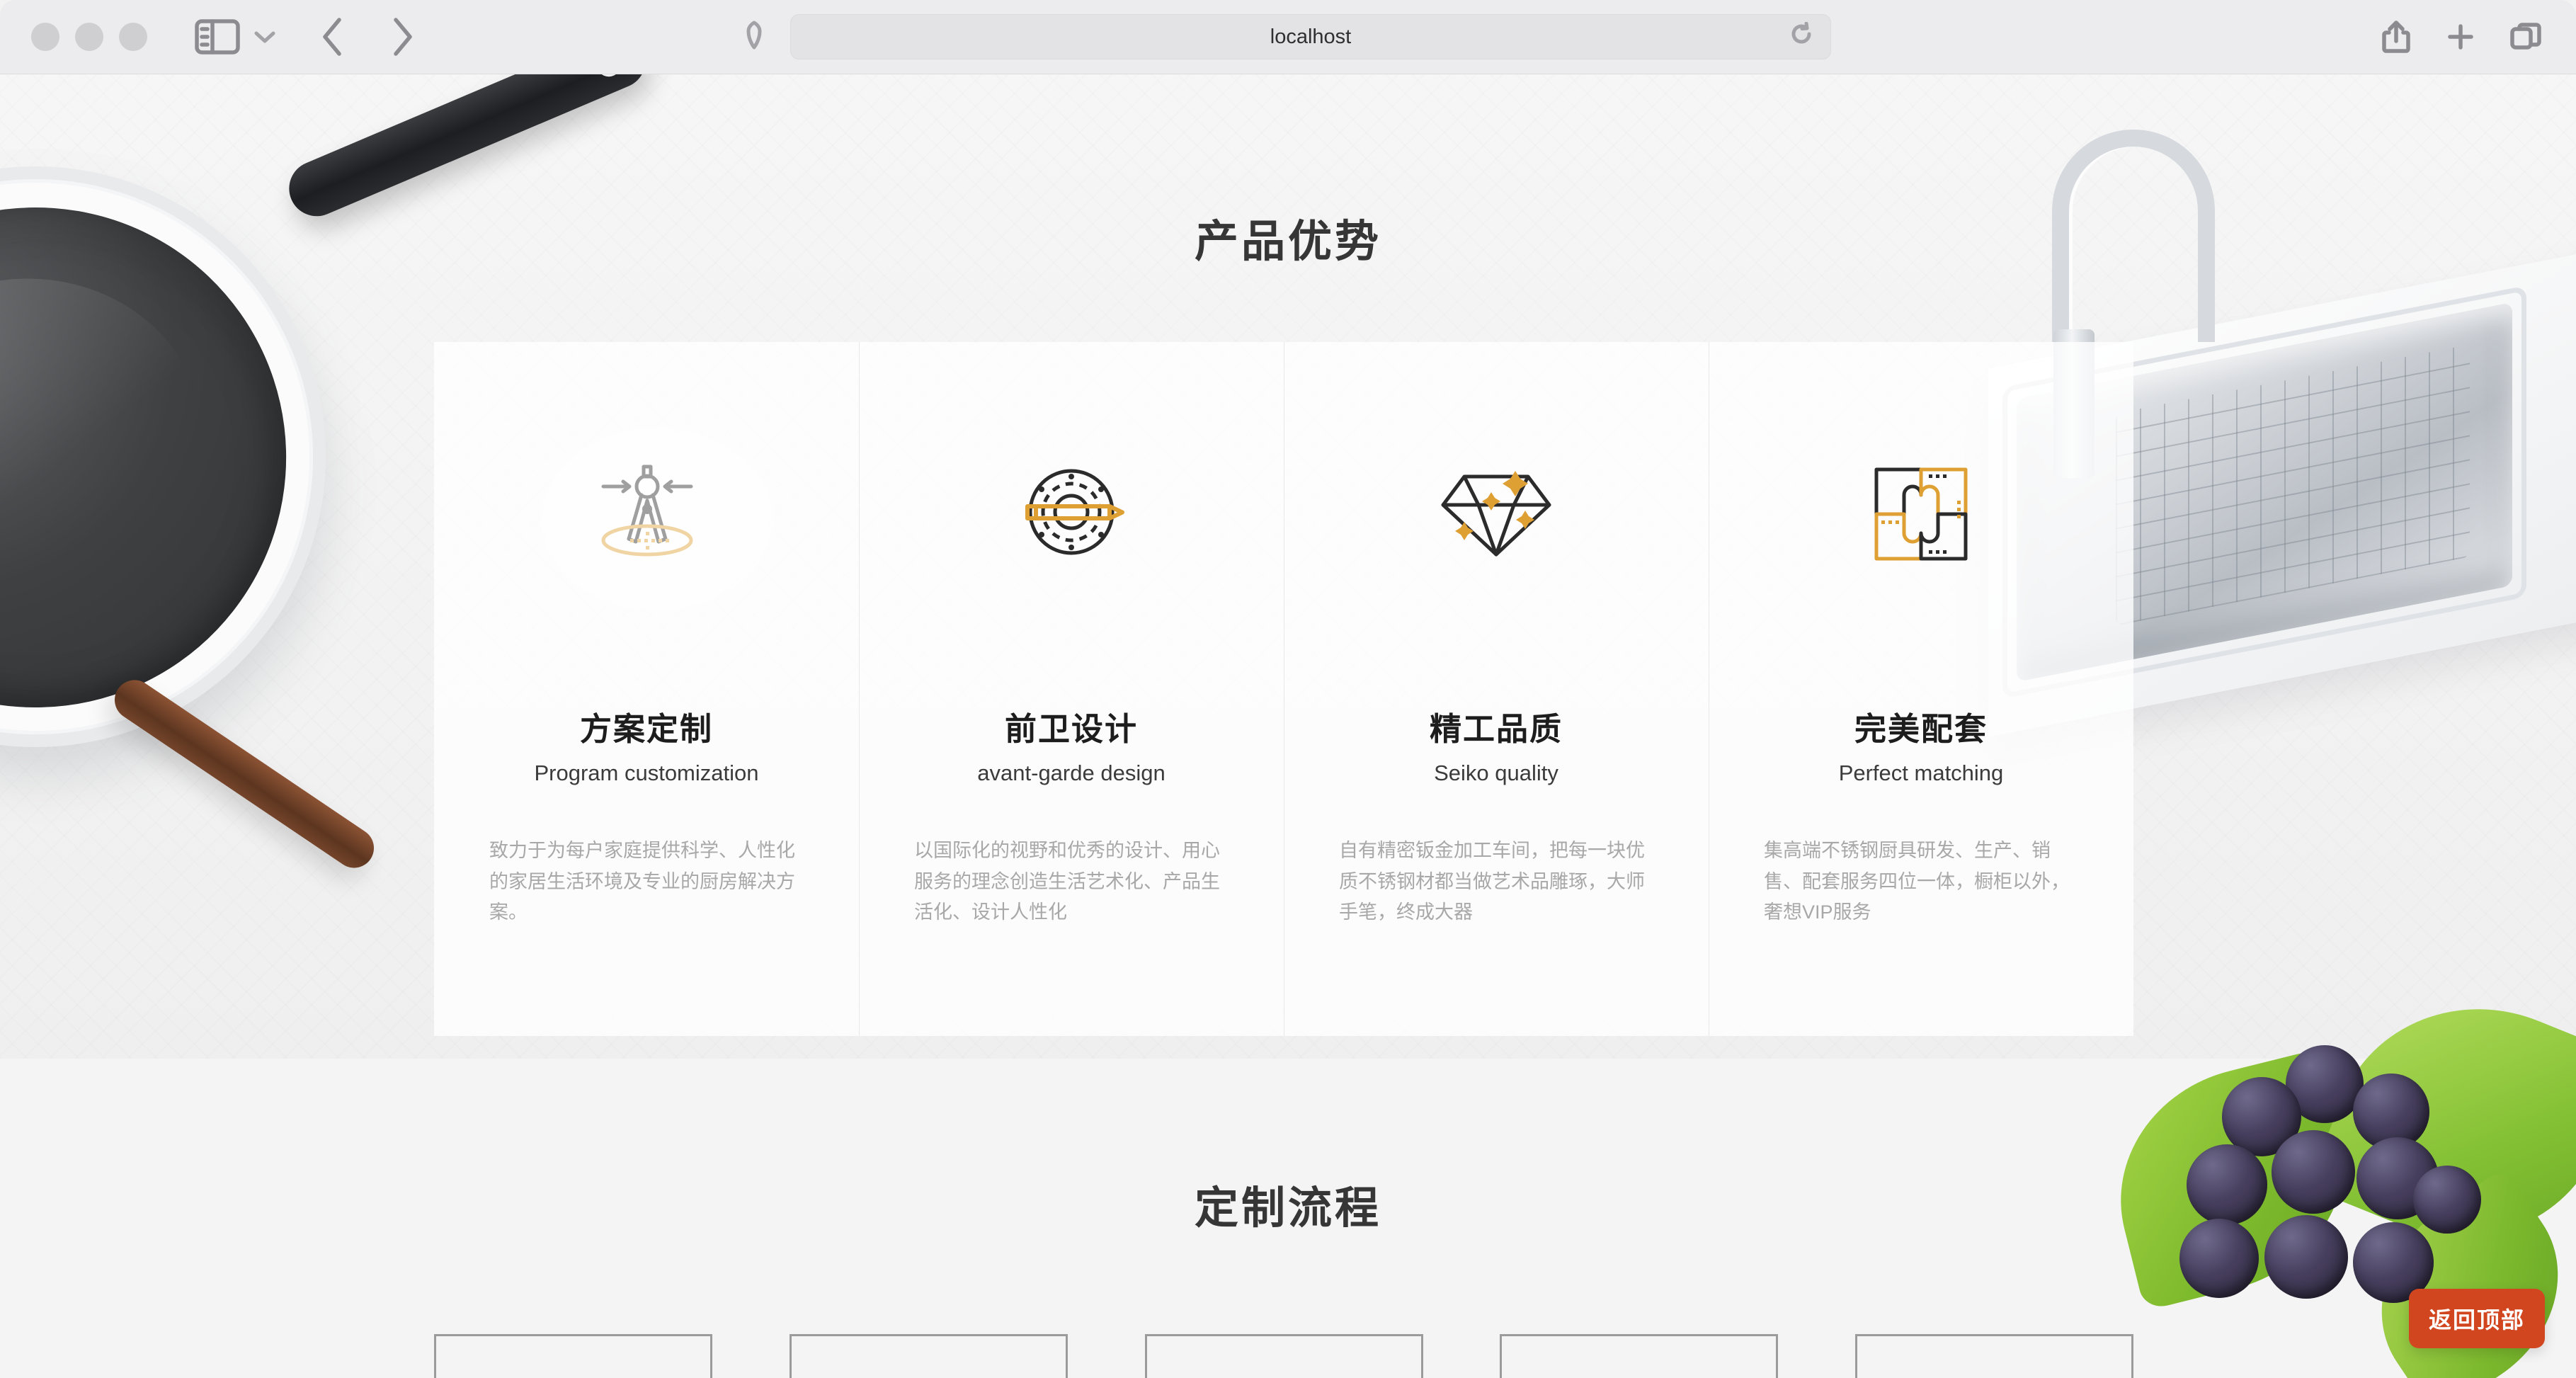 Image resolution: width=2576 pixels, height=1378 pixels. I want to click on address-bar-group: localhost, so click(1288, 36).